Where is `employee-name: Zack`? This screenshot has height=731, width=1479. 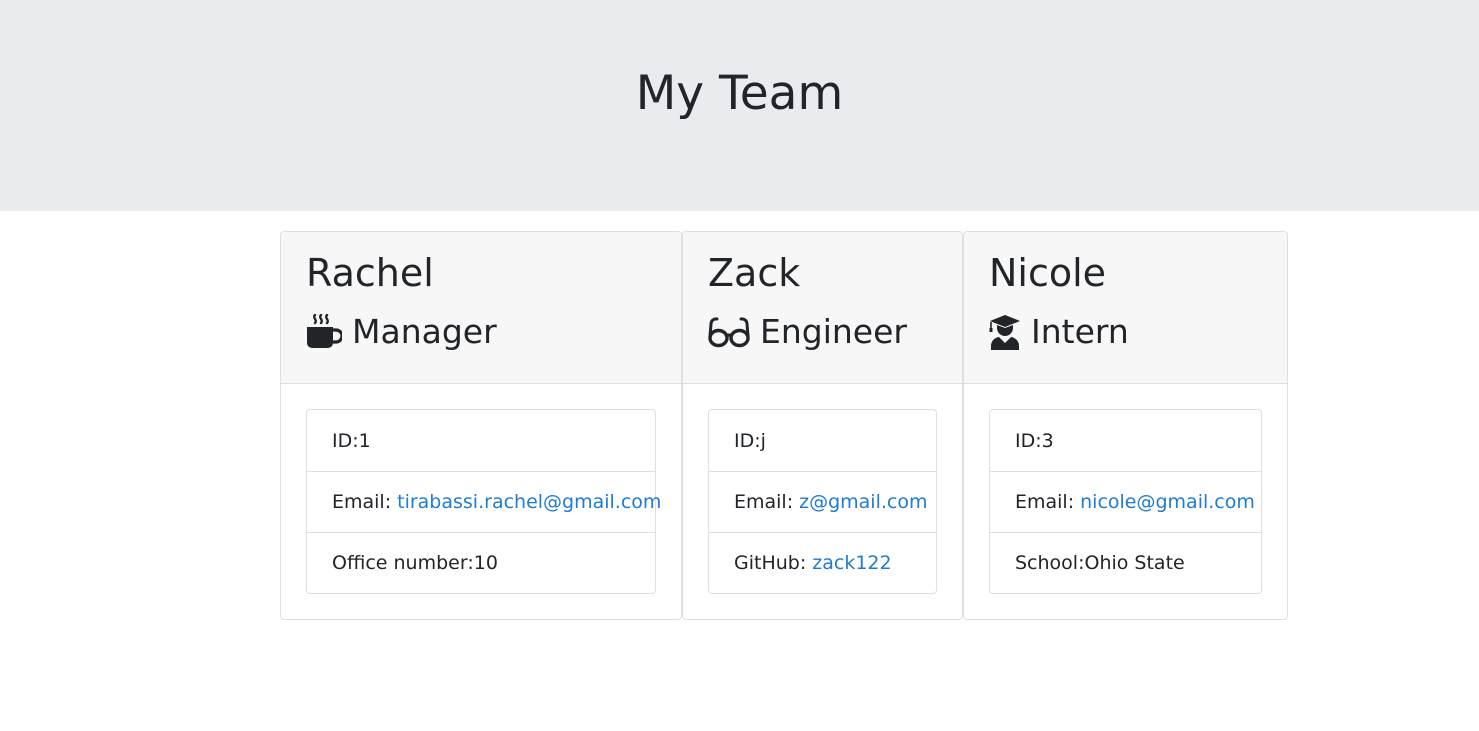
employee-name: Zack is located at coordinates (754, 273).